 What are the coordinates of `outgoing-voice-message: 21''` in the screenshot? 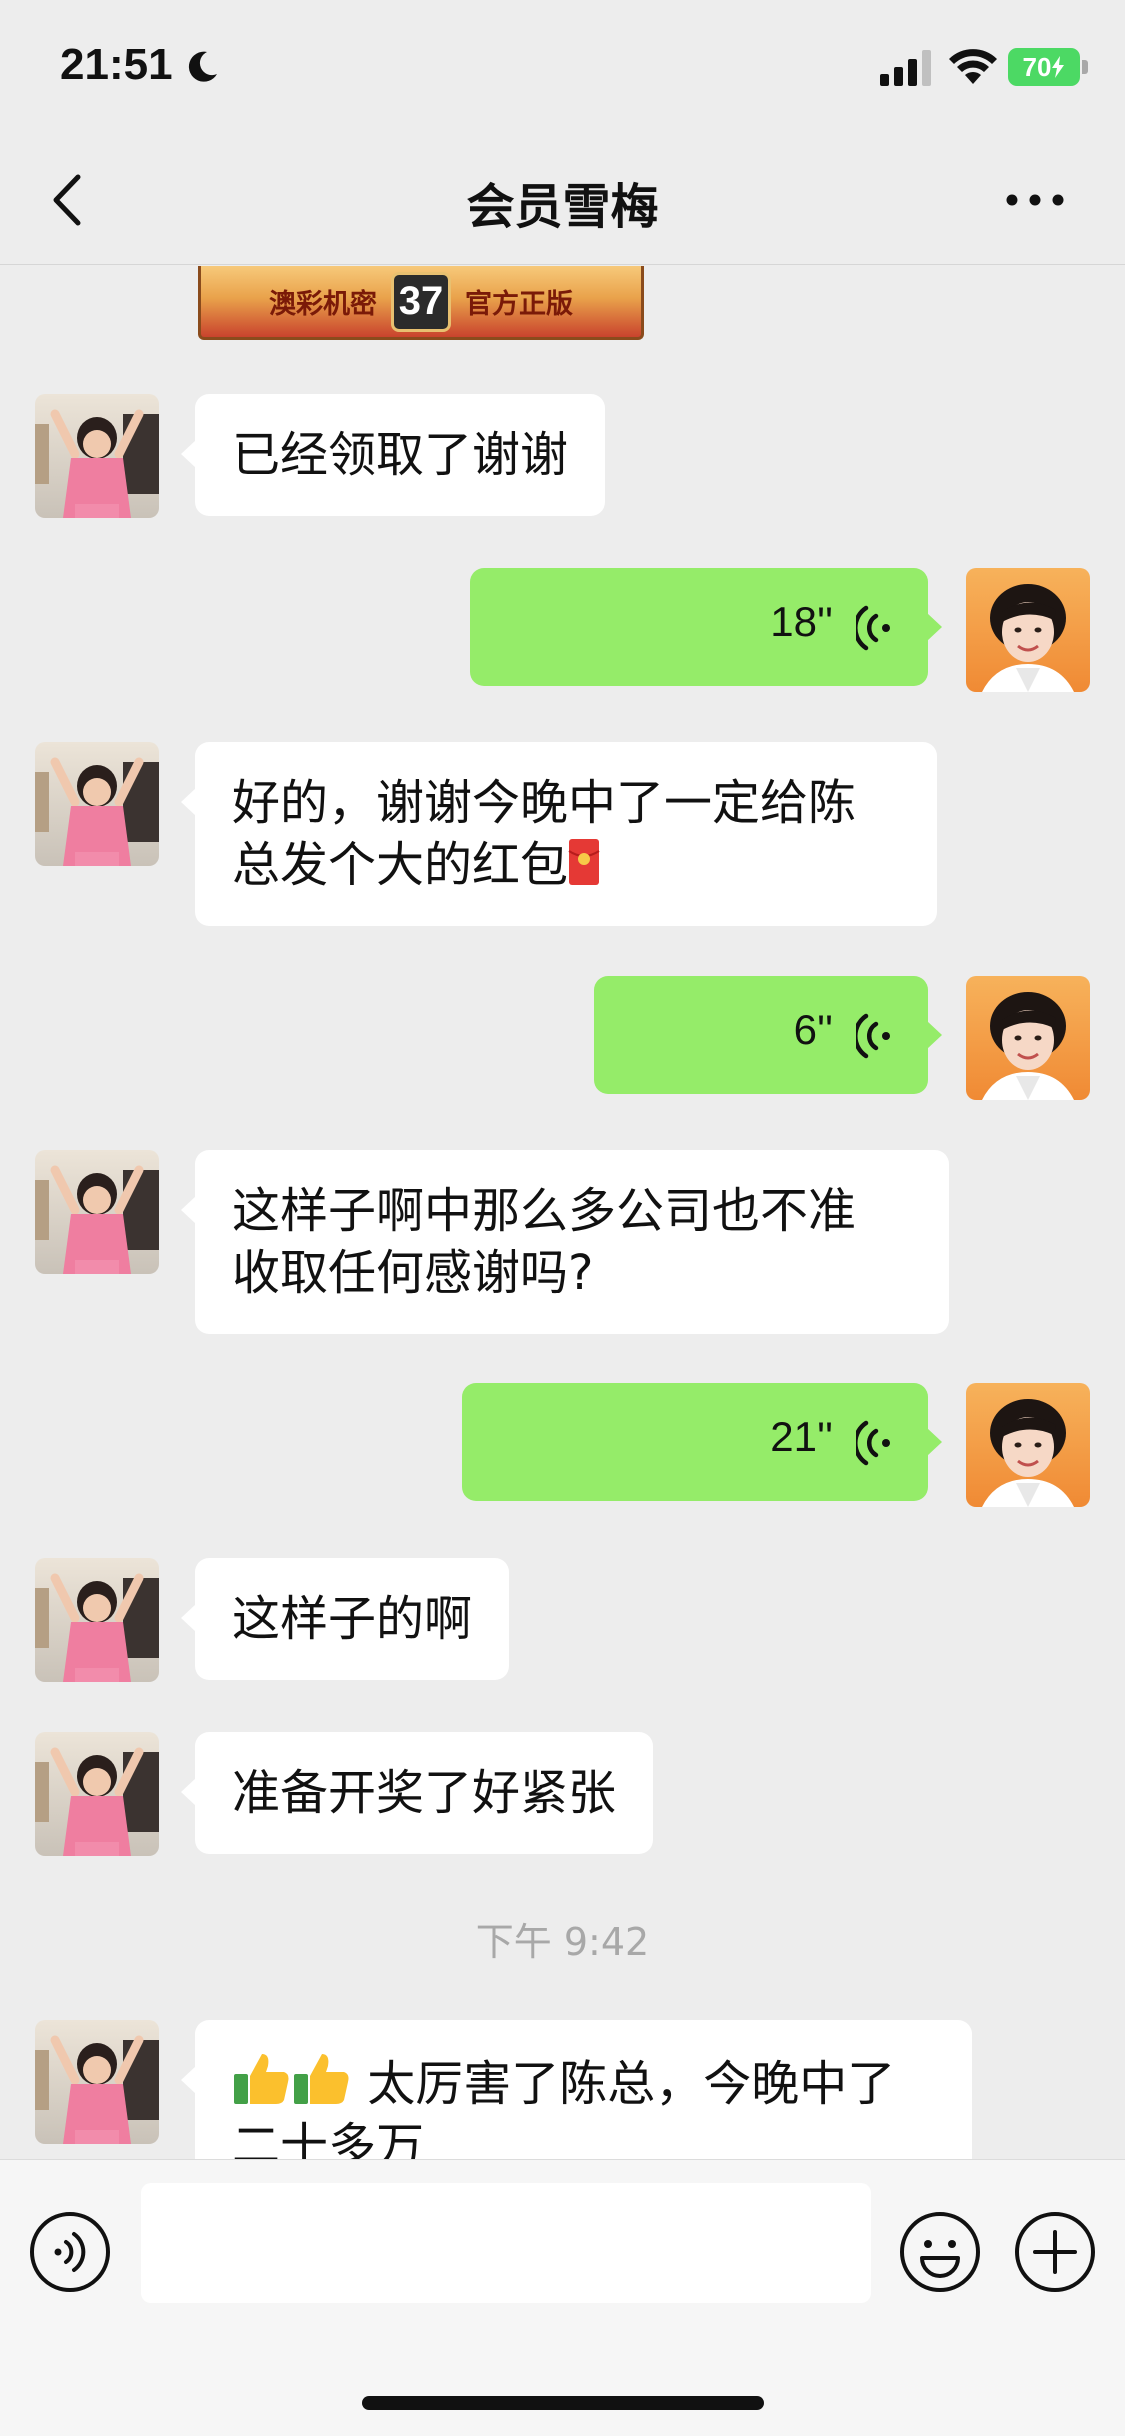 It's located at (702, 1442).